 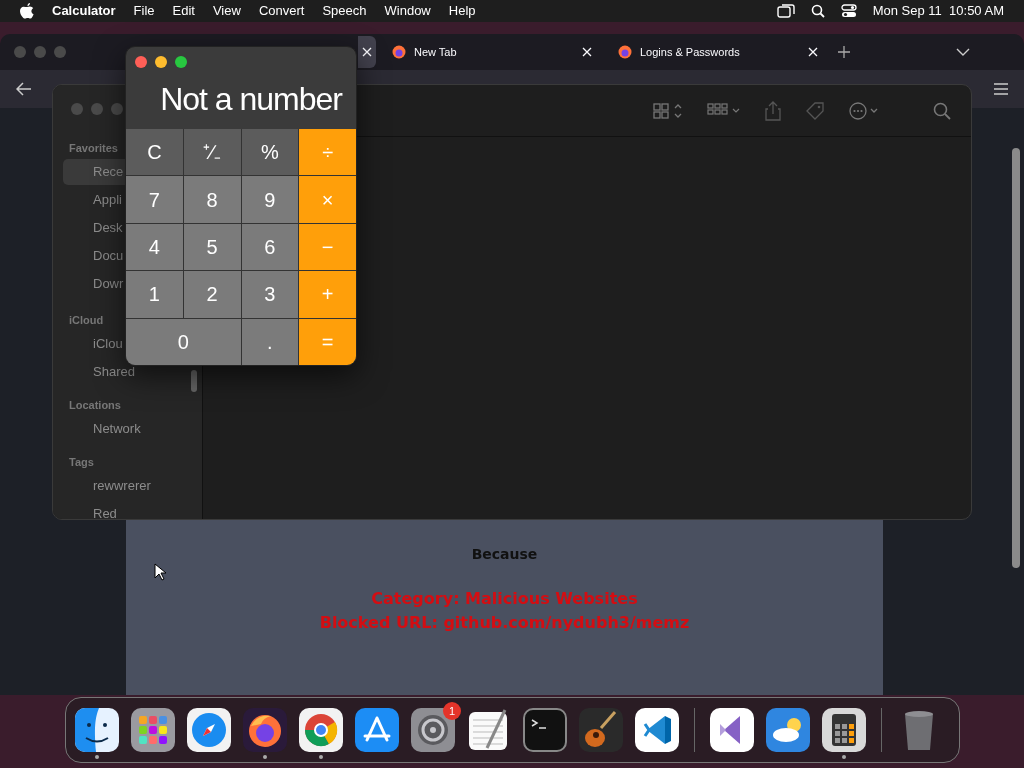 What do you see at coordinates (154, 247) in the screenshot?
I see `calculator-key: 4` at bounding box center [154, 247].